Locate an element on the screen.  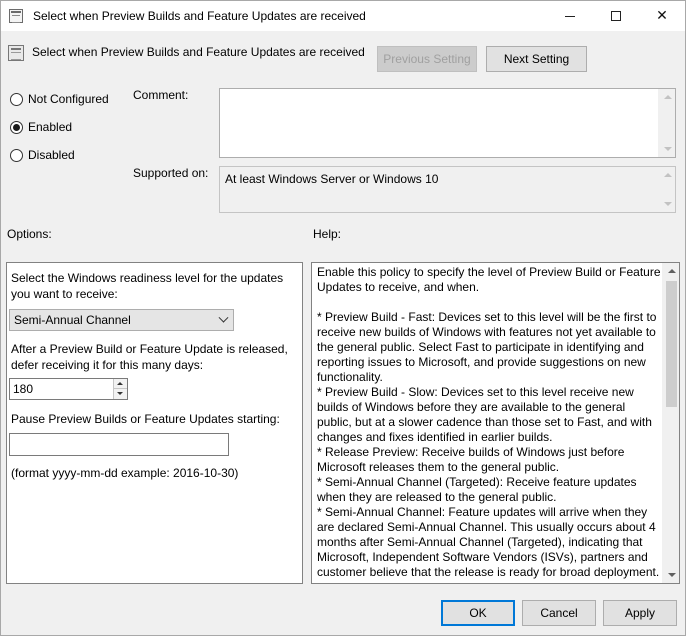
defer-days-value: 180 is located at coordinates (23, 389).